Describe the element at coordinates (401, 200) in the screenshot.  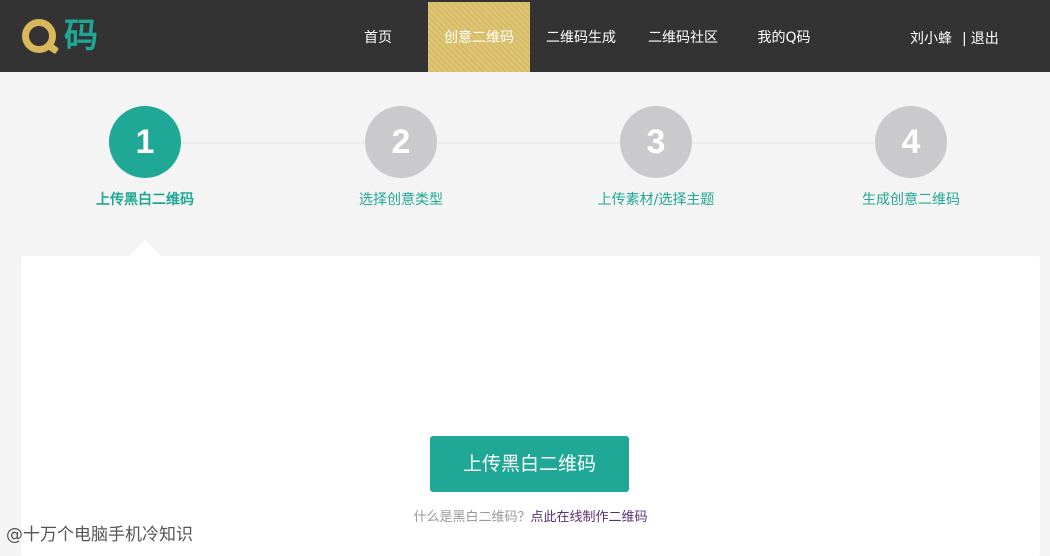
I see `step-label: 选择创意类型` at that location.